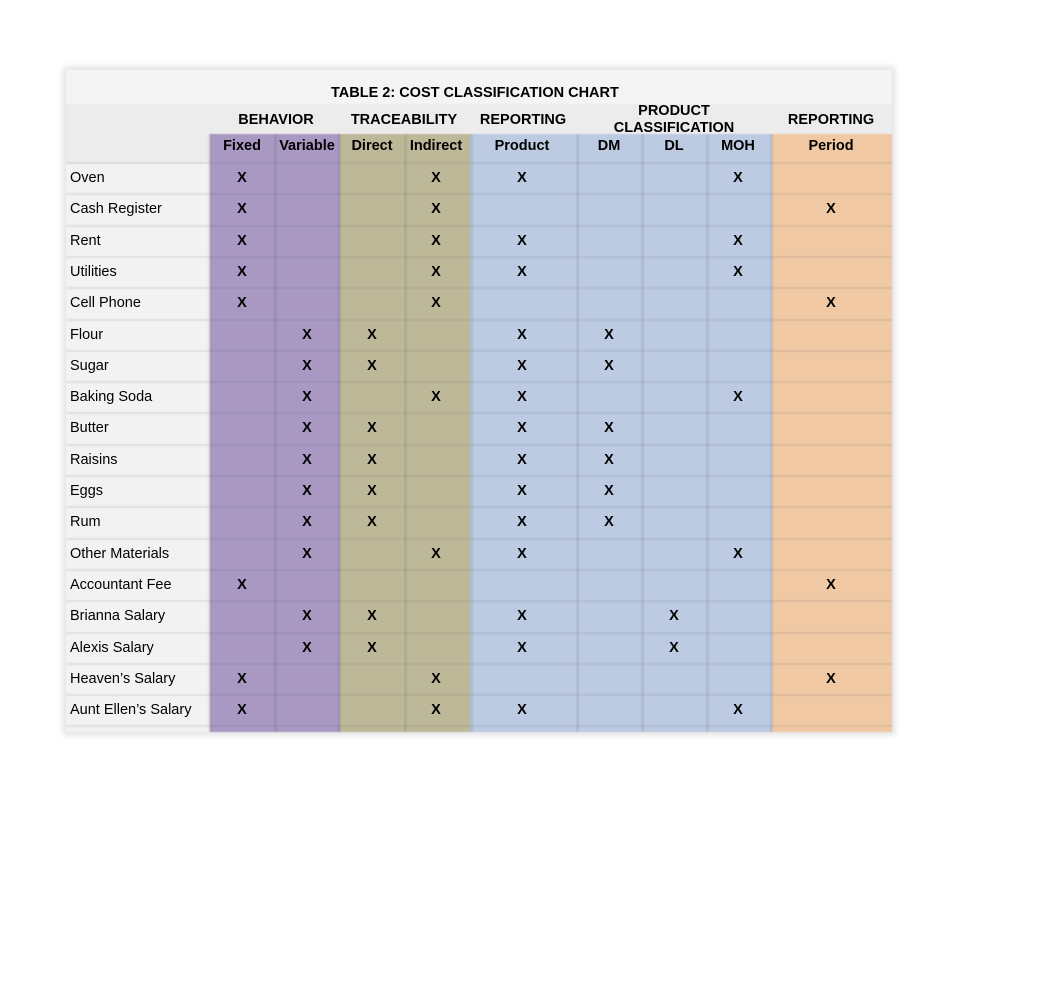 This screenshot has width=1062, height=1001. I want to click on column-header-indirect: Indirect, so click(436, 146).